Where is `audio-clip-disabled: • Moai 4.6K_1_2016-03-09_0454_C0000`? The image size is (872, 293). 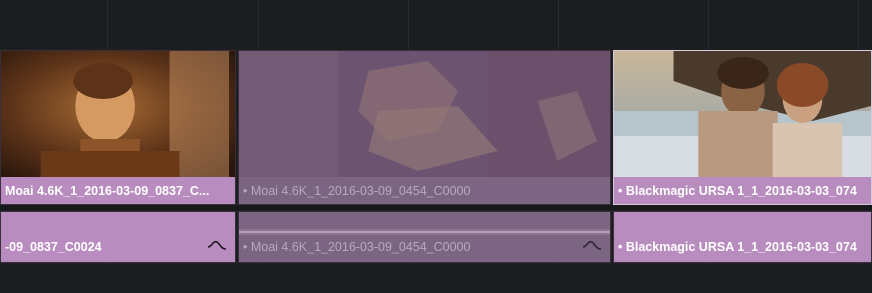 audio-clip-disabled: • Moai 4.6K_1_2016-03-09_0454_C0000 is located at coordinates (424, 237).